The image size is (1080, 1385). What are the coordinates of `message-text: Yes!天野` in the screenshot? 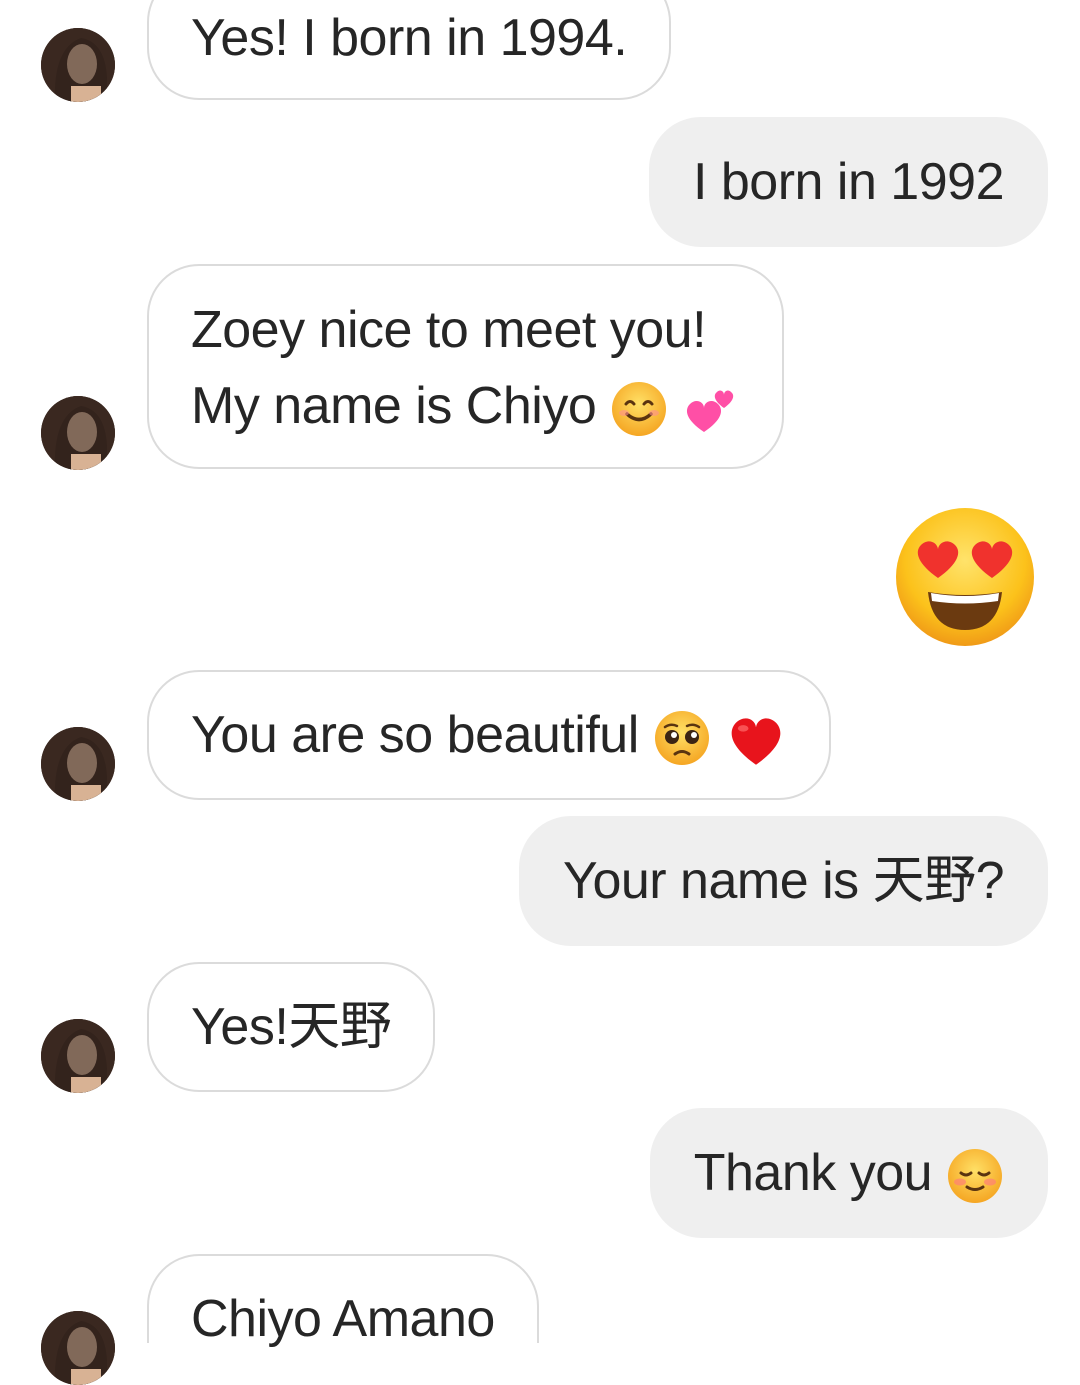 It's located at (291, 1027).